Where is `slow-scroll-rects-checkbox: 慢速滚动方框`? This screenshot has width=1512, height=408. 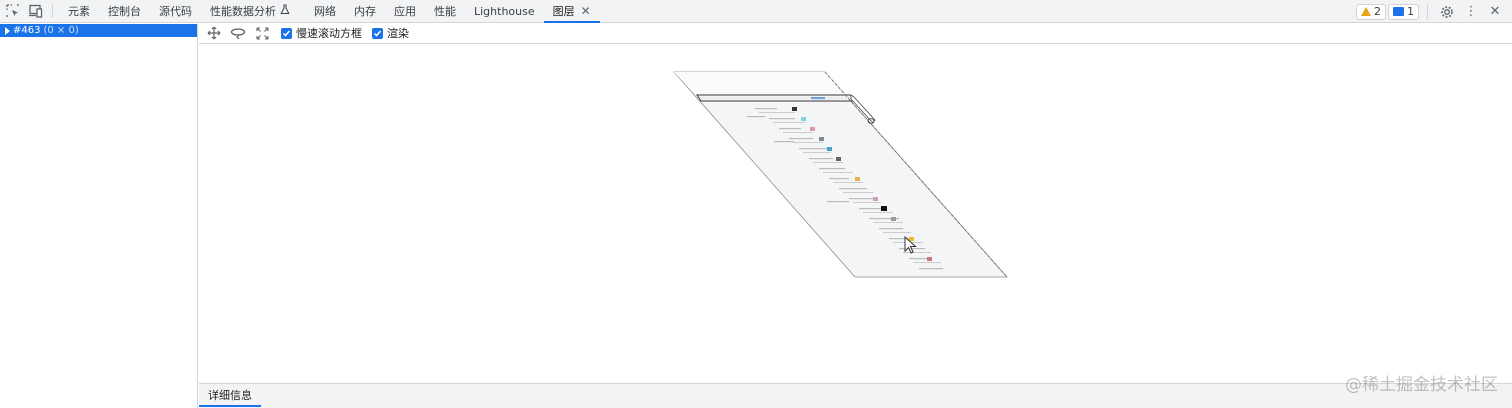
slow-scroll-rects-checkbox: 慢速滚动方框 is located at coordinates (321, 33).